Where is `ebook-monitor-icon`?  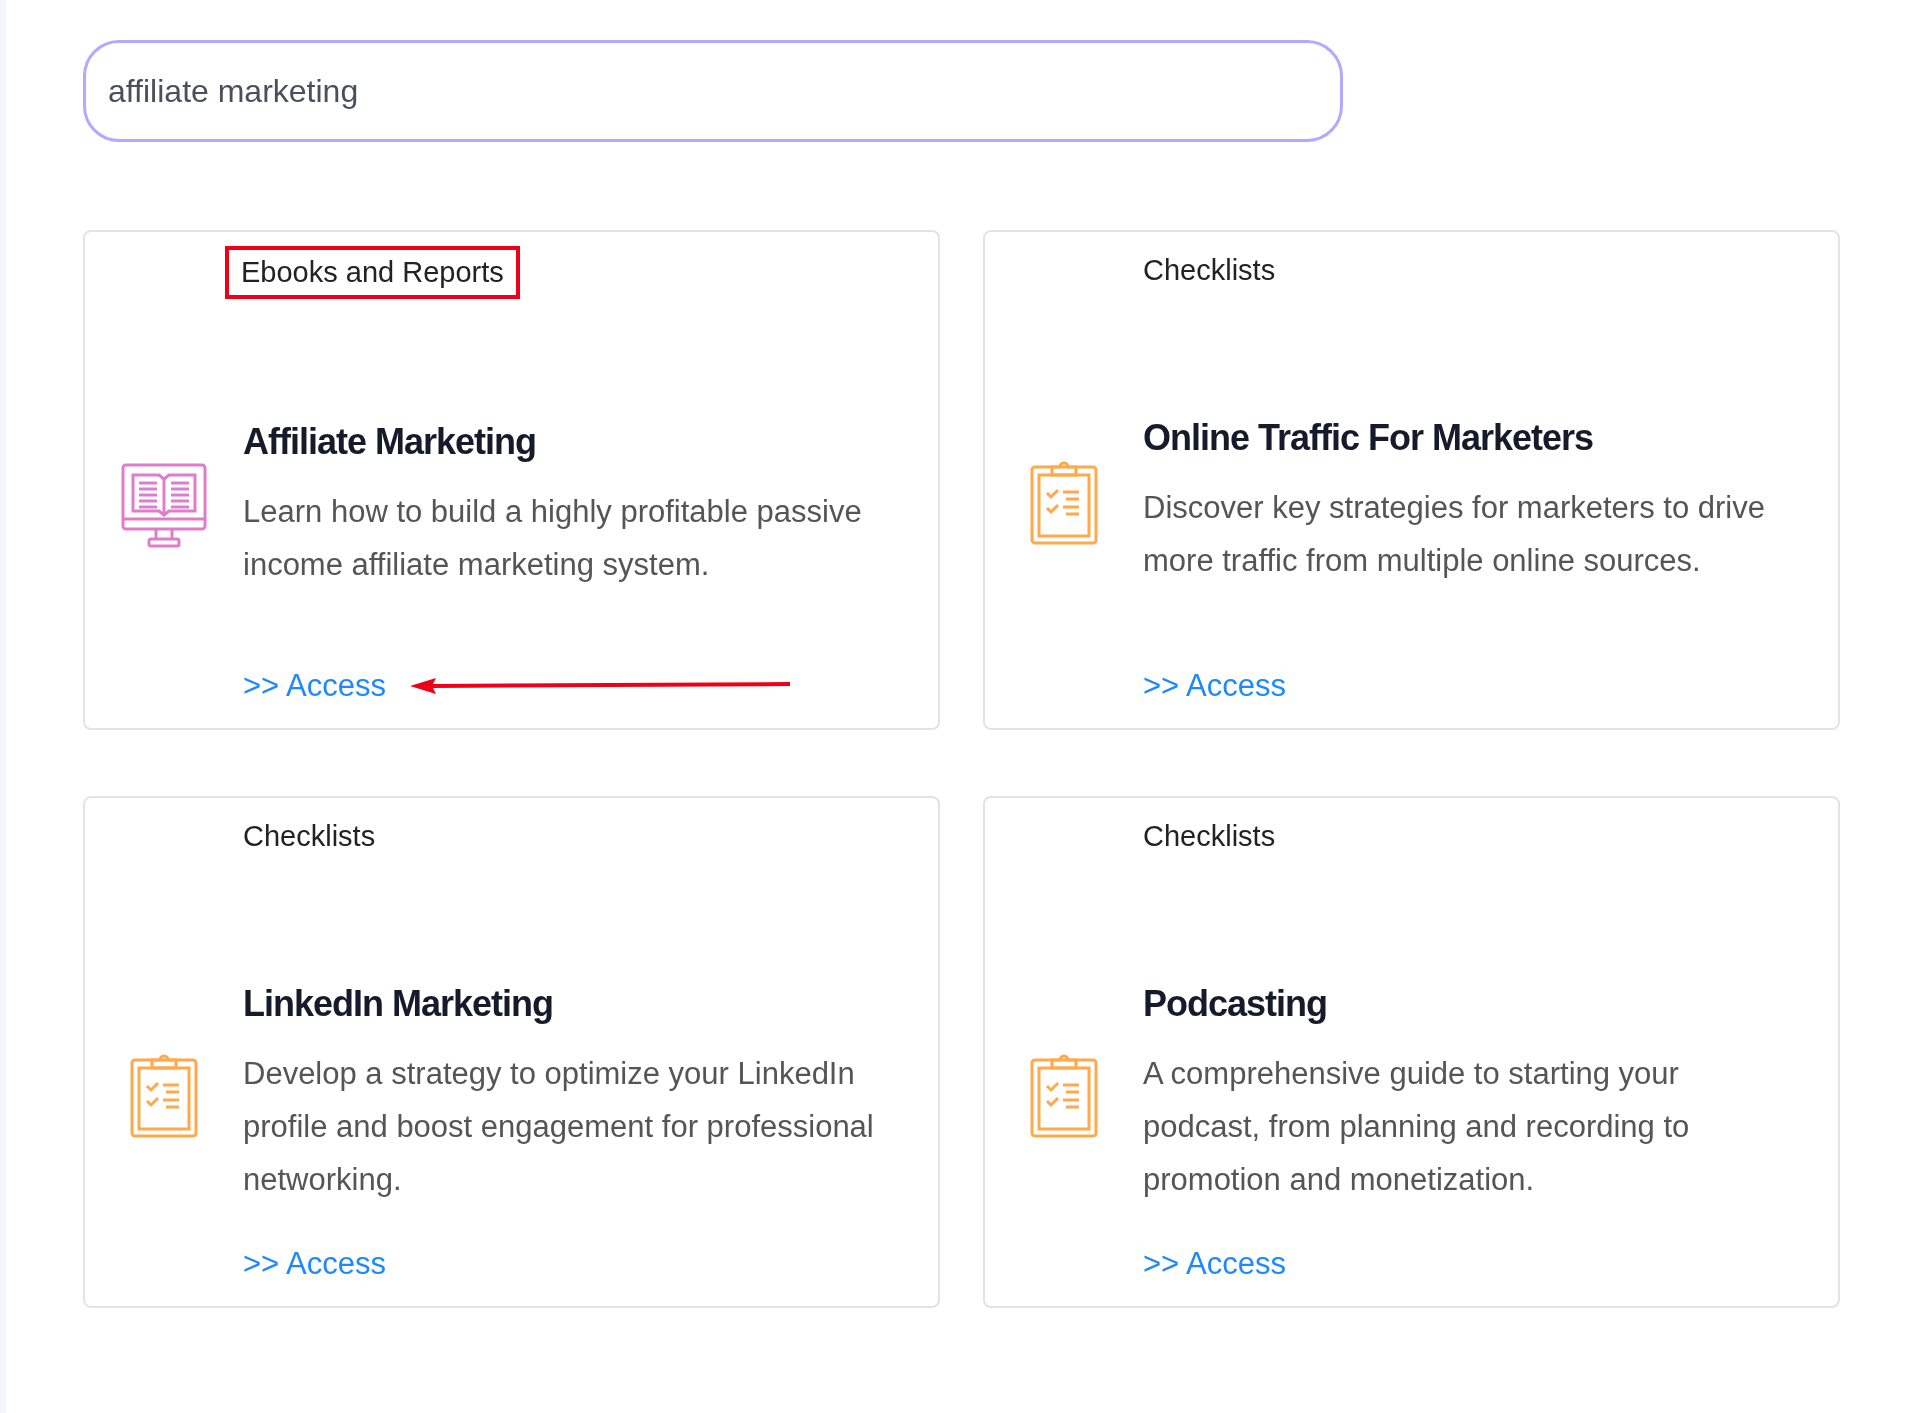
ebook-monitor-icon is located at coordinates (164, 506).